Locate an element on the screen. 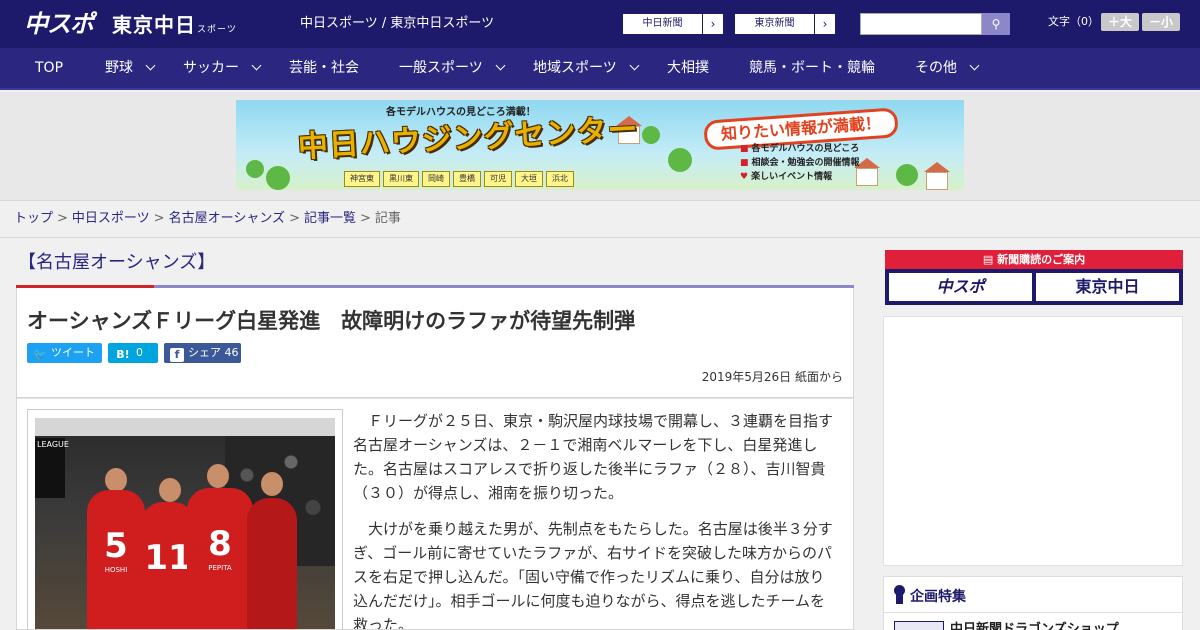 The image size is (1200, 630). nav-item-sumo: 大相撲 is located at coordinates (688, 68).